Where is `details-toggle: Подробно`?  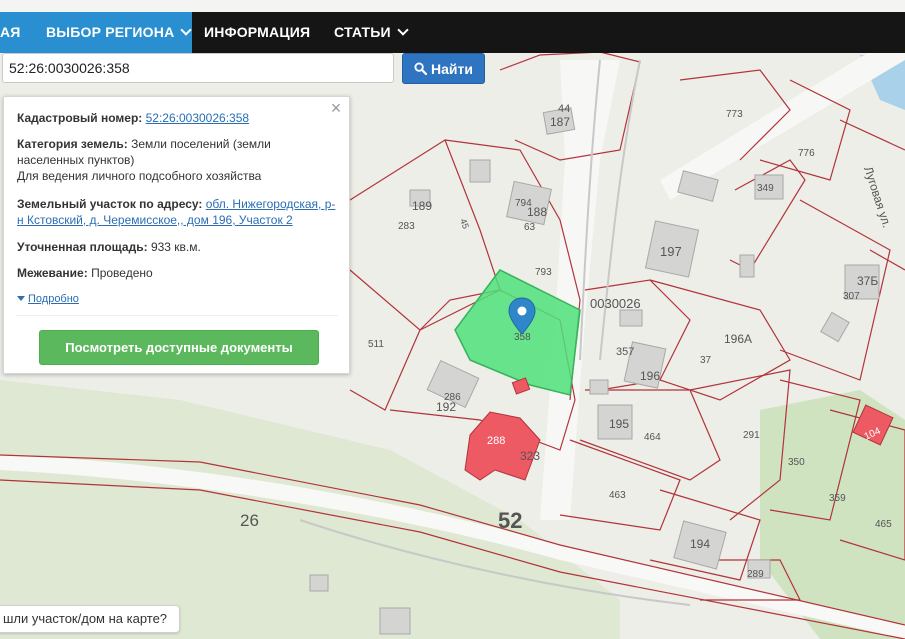 details-toggle: Подробно is located at coordinates (177, 299).